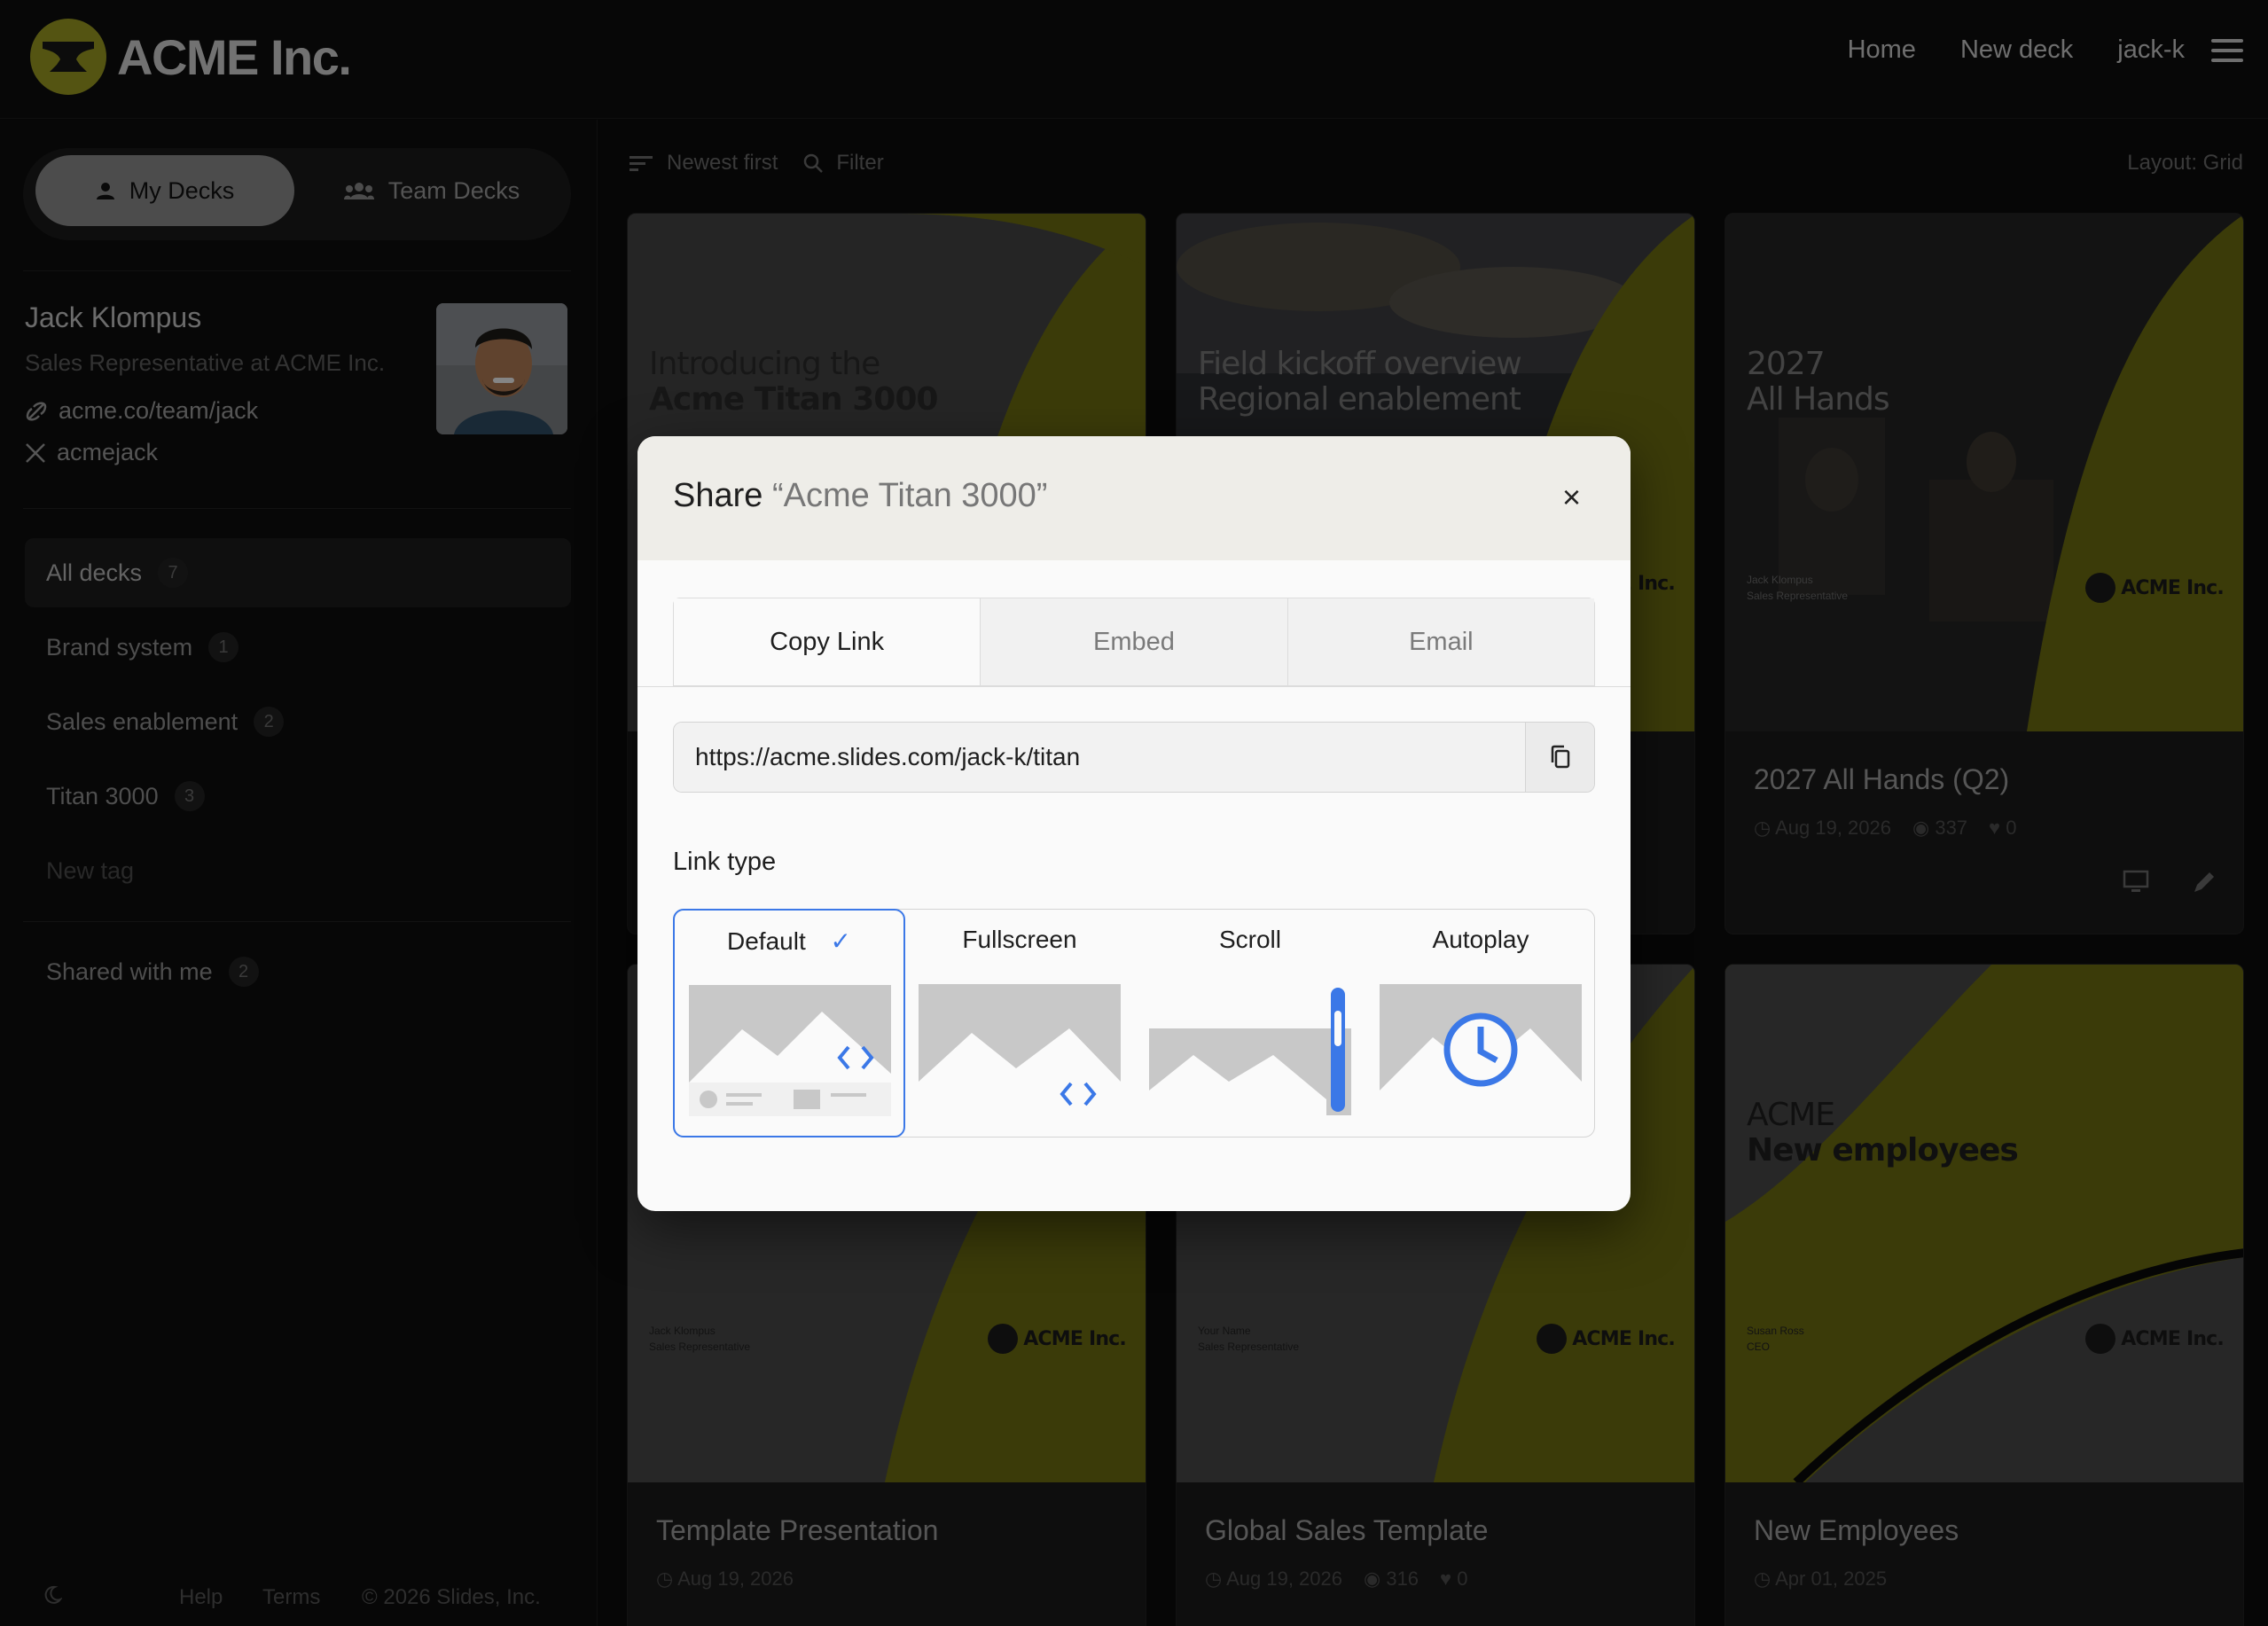 The width and height of the screenshot is (2268, 1626). Describe the element at coordinates (725, 862) in the screenshot. I see `link-type-label: Link type` at that location.